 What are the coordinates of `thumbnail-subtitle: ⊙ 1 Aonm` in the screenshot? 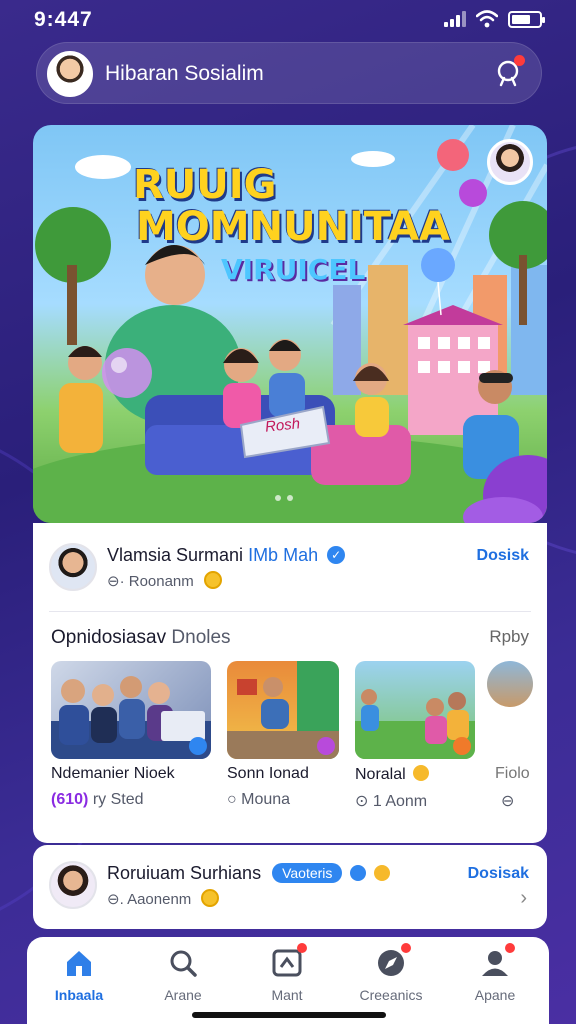 It's located at (391, 801).